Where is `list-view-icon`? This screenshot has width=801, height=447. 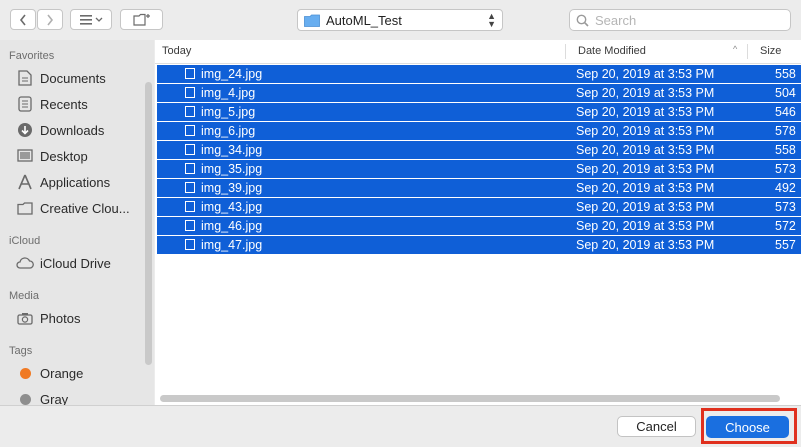
list-view-icon is located at coordinates (91, 19).